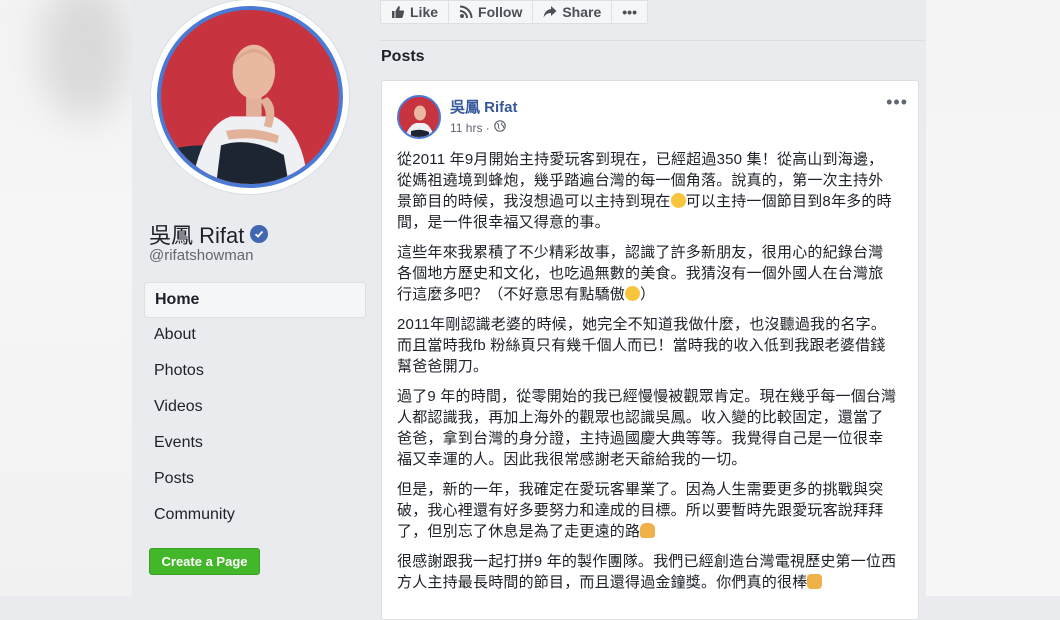 The height and width of the screenshot is (620, 1060). What do you see at coordinates (466, 12) in the screenshot?
I see `rss-follow-icon` at bounding box center [466, 12].